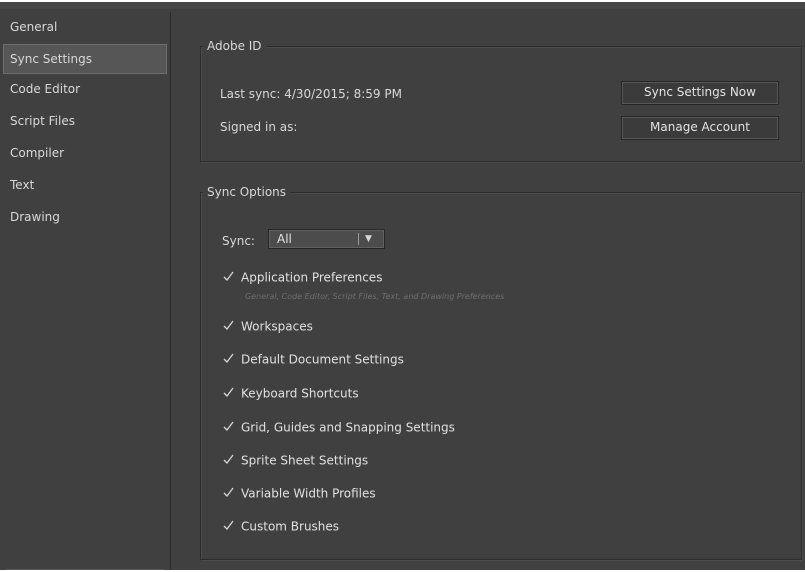 The width and height of the screenshot is (805, 572). I want to click on chevron-down-icon: ▼, so click(368, 239).